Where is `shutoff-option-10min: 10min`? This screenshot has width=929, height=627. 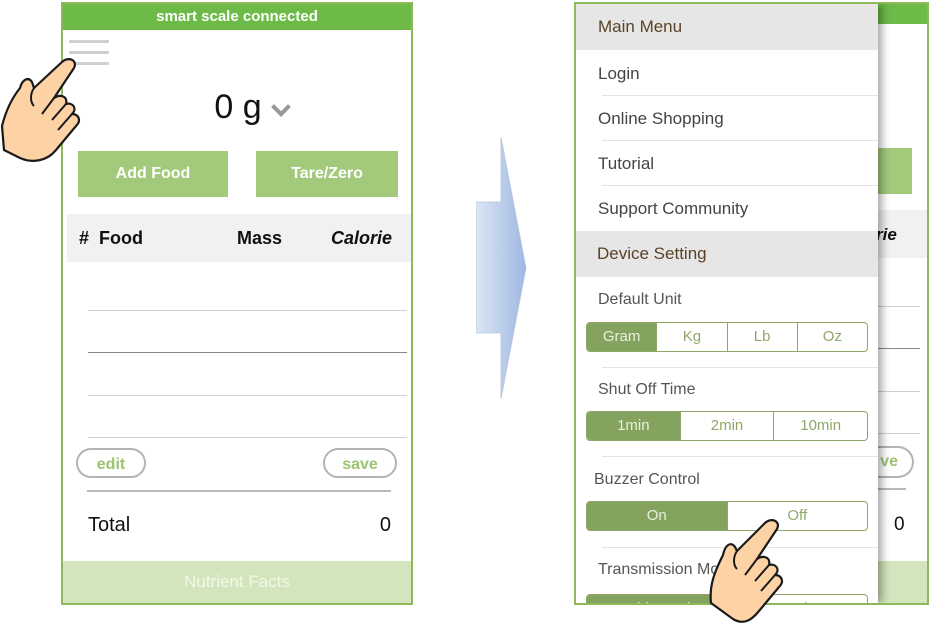 shutoff-option-10min: 10min is located at coordinates (820, 426).